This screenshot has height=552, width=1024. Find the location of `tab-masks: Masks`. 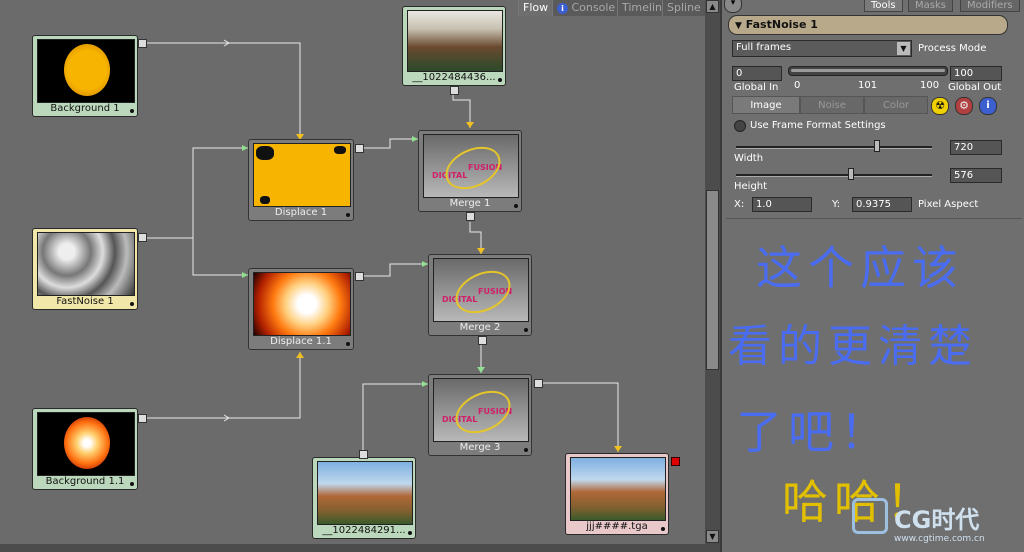

tab-masks: Masks is located at coordinates (930, 6).